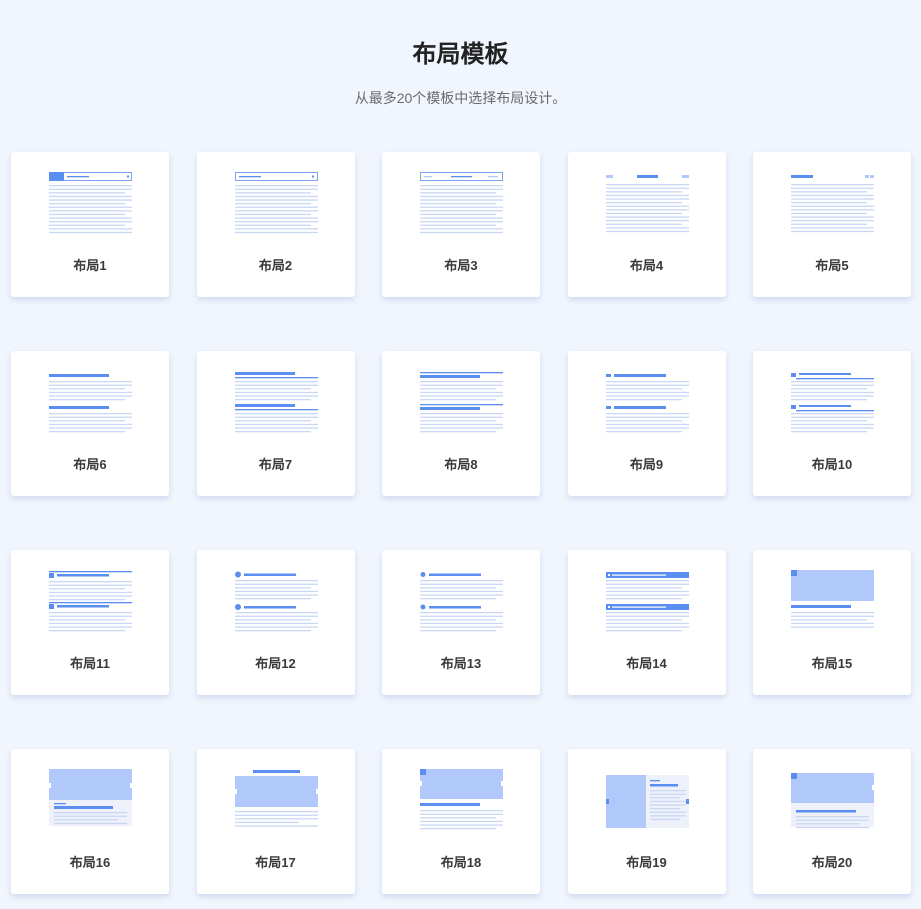 The height and width of the screenshot is (909, 921). Describe the element at coordinates (90, 265) in the screenshot. I see `layout-1-label: 布局1` at that location.